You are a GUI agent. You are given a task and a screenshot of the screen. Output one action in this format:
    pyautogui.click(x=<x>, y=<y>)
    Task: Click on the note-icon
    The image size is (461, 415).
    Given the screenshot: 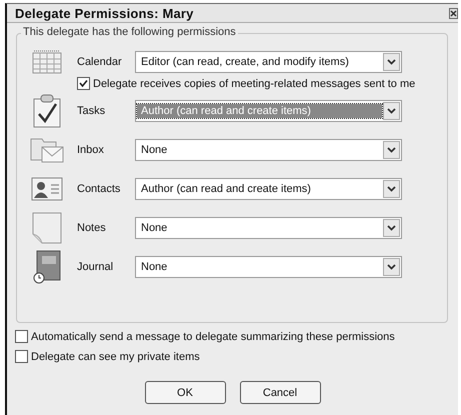 What is the action you would take?
    pyautogui.click(x=47, y=228)
    